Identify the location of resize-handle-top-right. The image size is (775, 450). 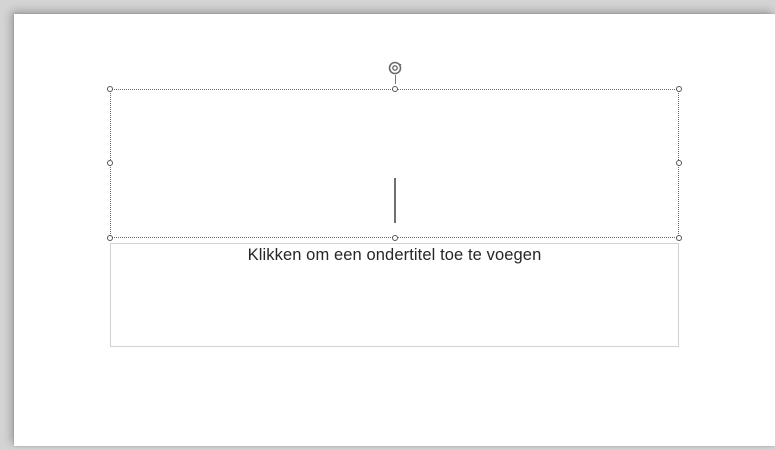
(679, 89).